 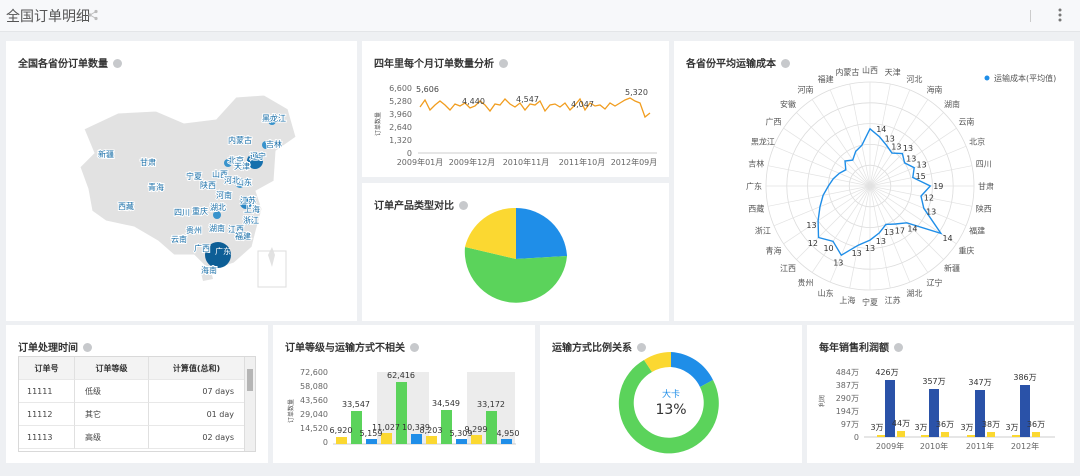 What do you see at coordinates (1030, 16) in the screenshot?
I see `toolbar-divider` at bounding box center [1030, 16].